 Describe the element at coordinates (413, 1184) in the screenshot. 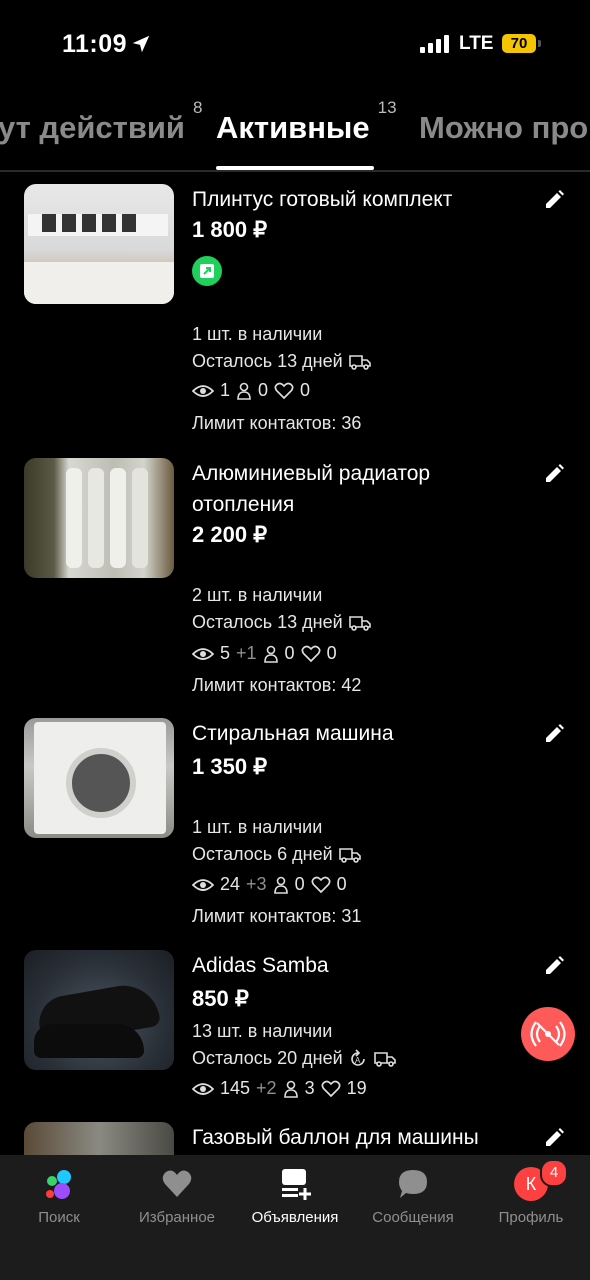

I see `chat-bubble-icon` at that location.